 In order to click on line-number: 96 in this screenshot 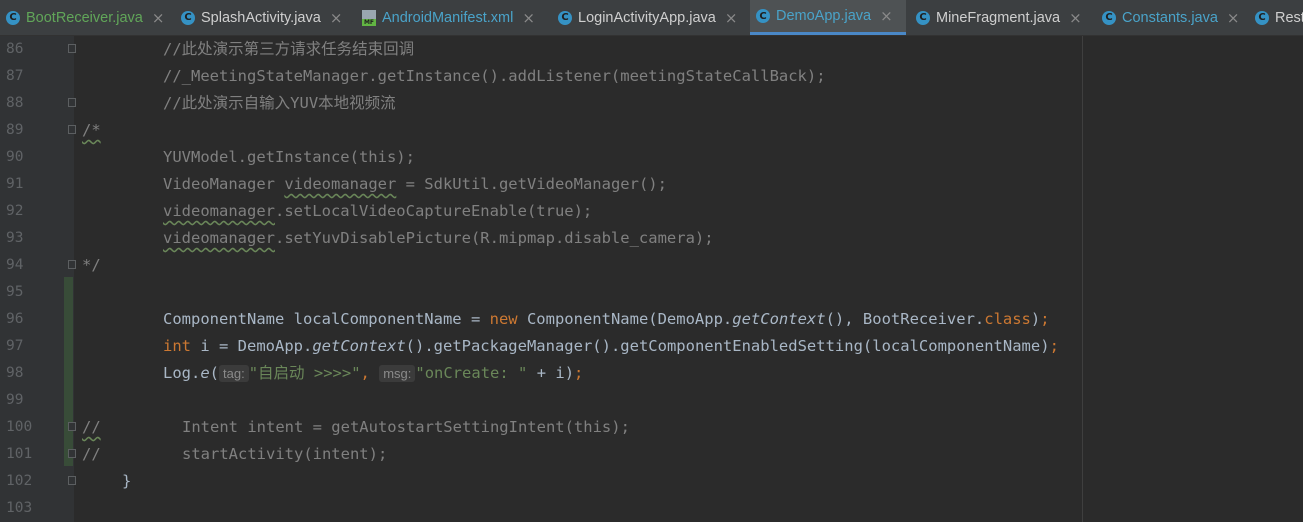, I will do `click(15, 319)`.